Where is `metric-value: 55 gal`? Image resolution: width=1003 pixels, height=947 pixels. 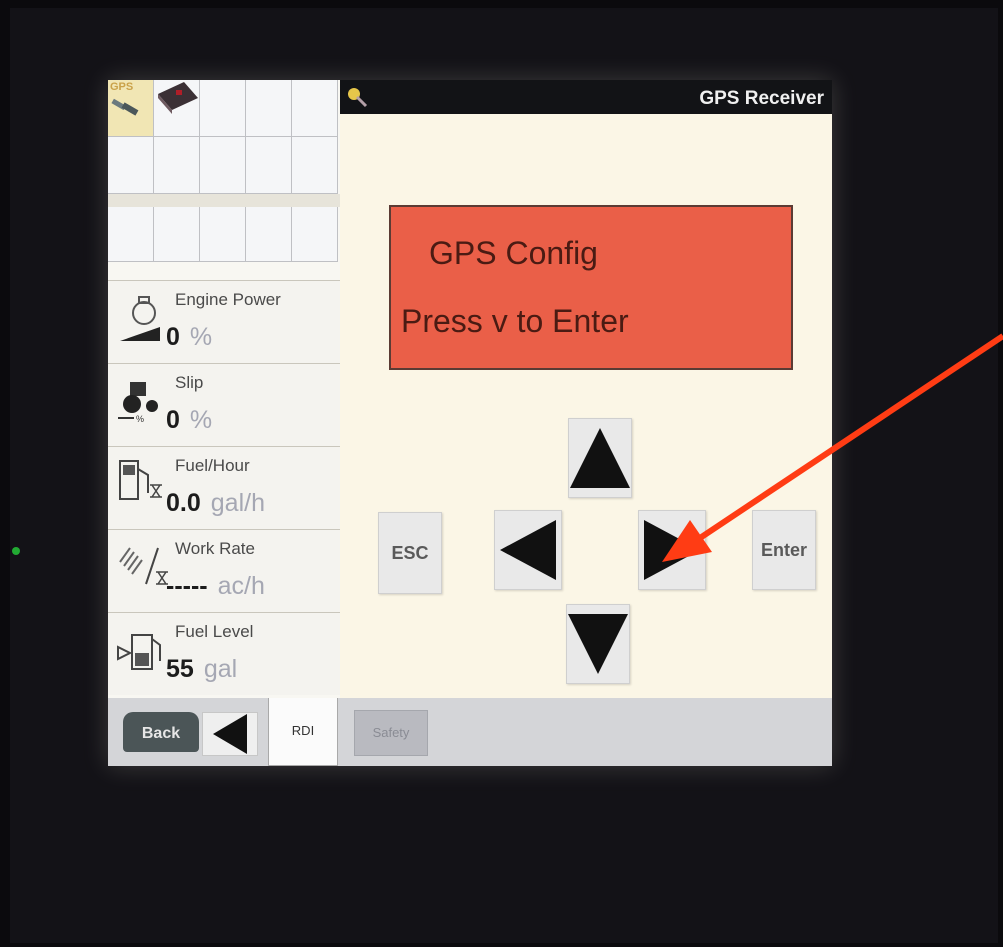 metric-value: 55 gal is located at coordinates (202, 669).